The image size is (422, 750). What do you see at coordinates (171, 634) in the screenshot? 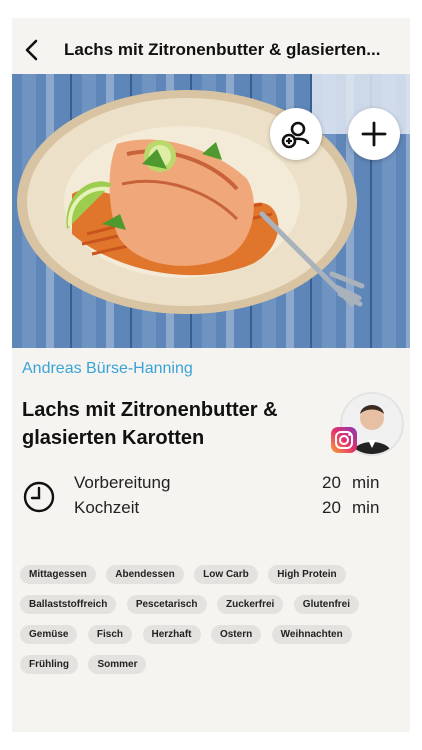
I see `tag-chip: Herzhaft` at bounding box center [171, 634].